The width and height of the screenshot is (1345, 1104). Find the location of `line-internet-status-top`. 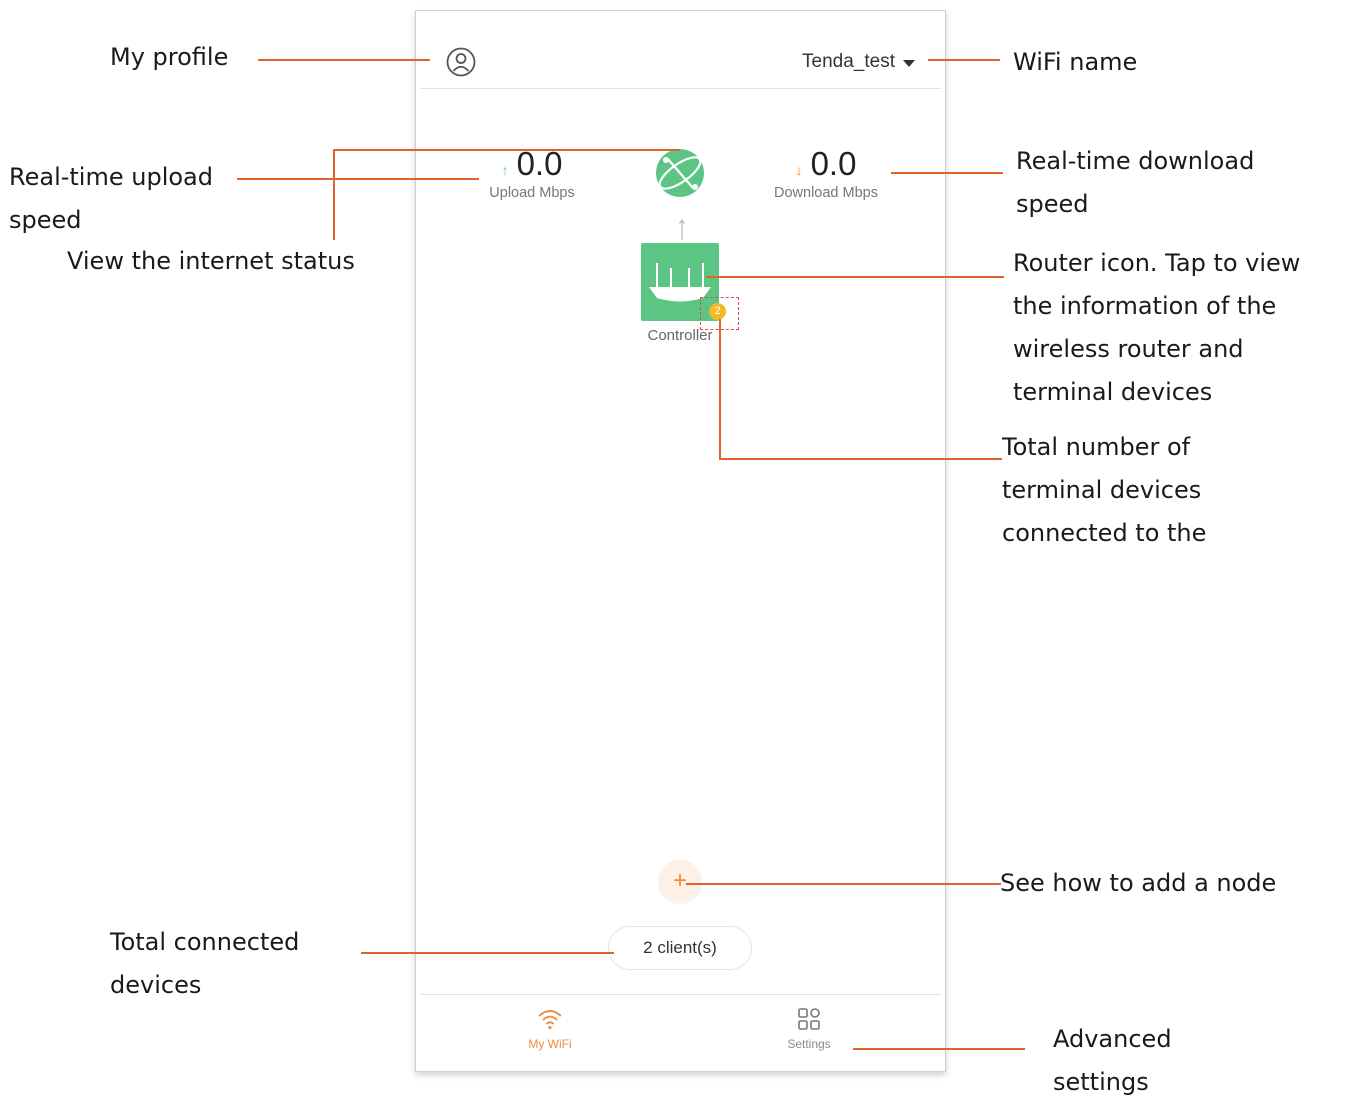

line-internet-status-top is located at coordinates (507, 150).